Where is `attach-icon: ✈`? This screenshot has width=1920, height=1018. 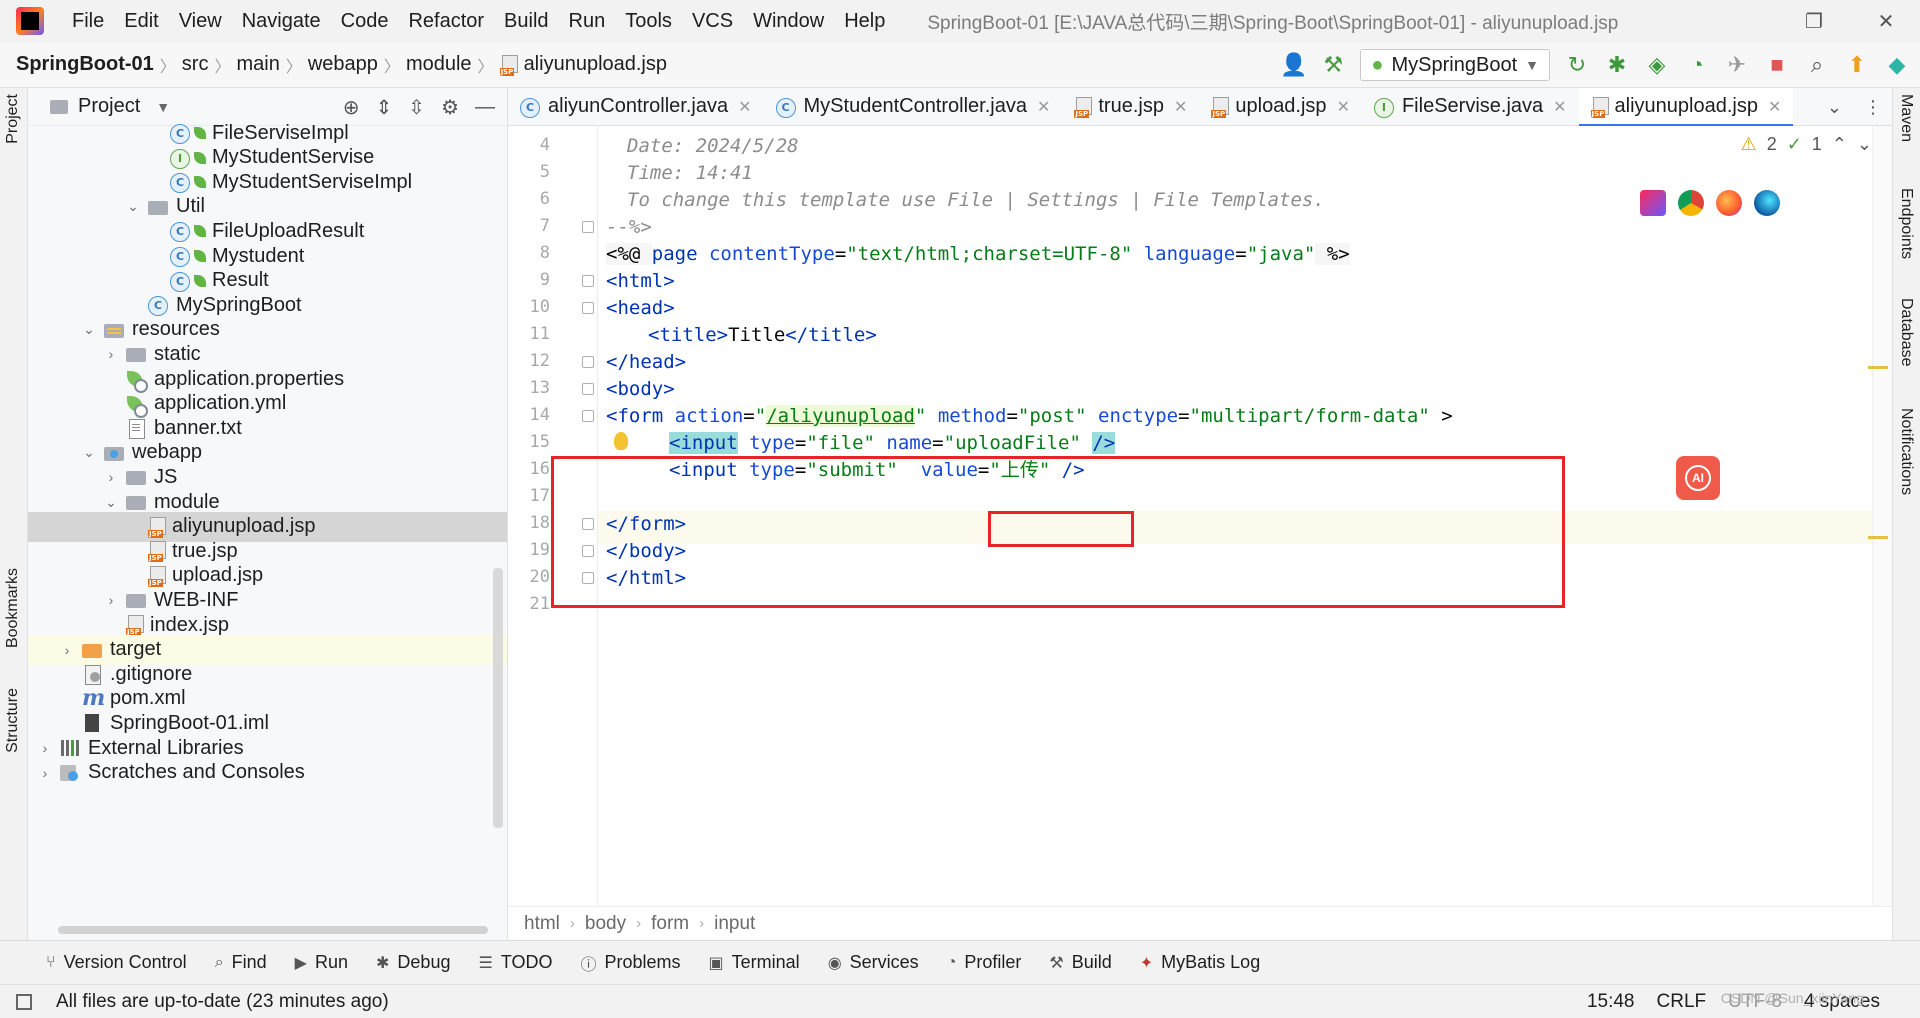
attach-icon: ✈ is located at coordinates (1737, 65).